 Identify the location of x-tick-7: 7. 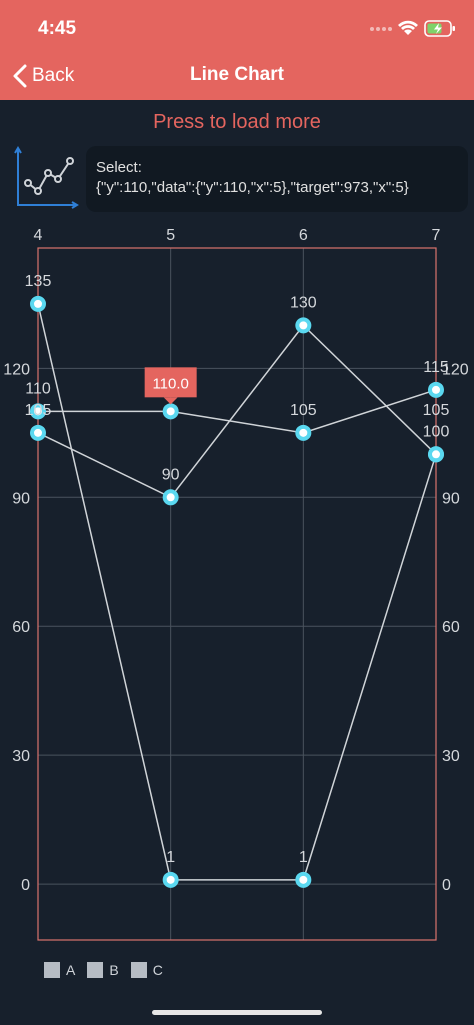
(436, 235).